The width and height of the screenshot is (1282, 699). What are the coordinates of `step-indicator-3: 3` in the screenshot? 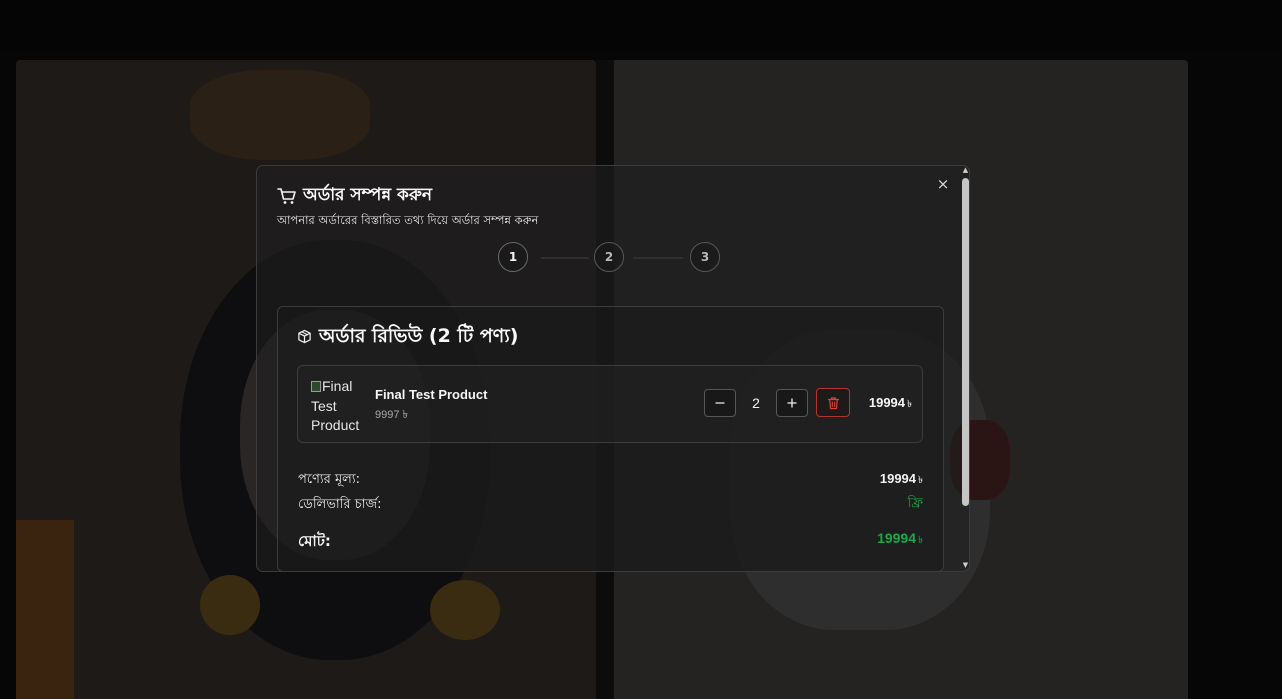 It's located at (705, 257).